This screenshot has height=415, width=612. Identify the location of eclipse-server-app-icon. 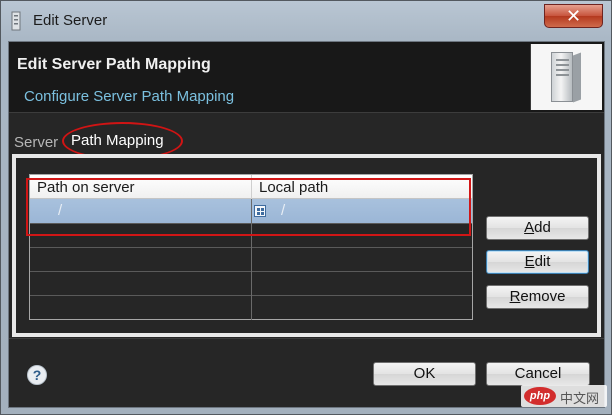
(16, 21).